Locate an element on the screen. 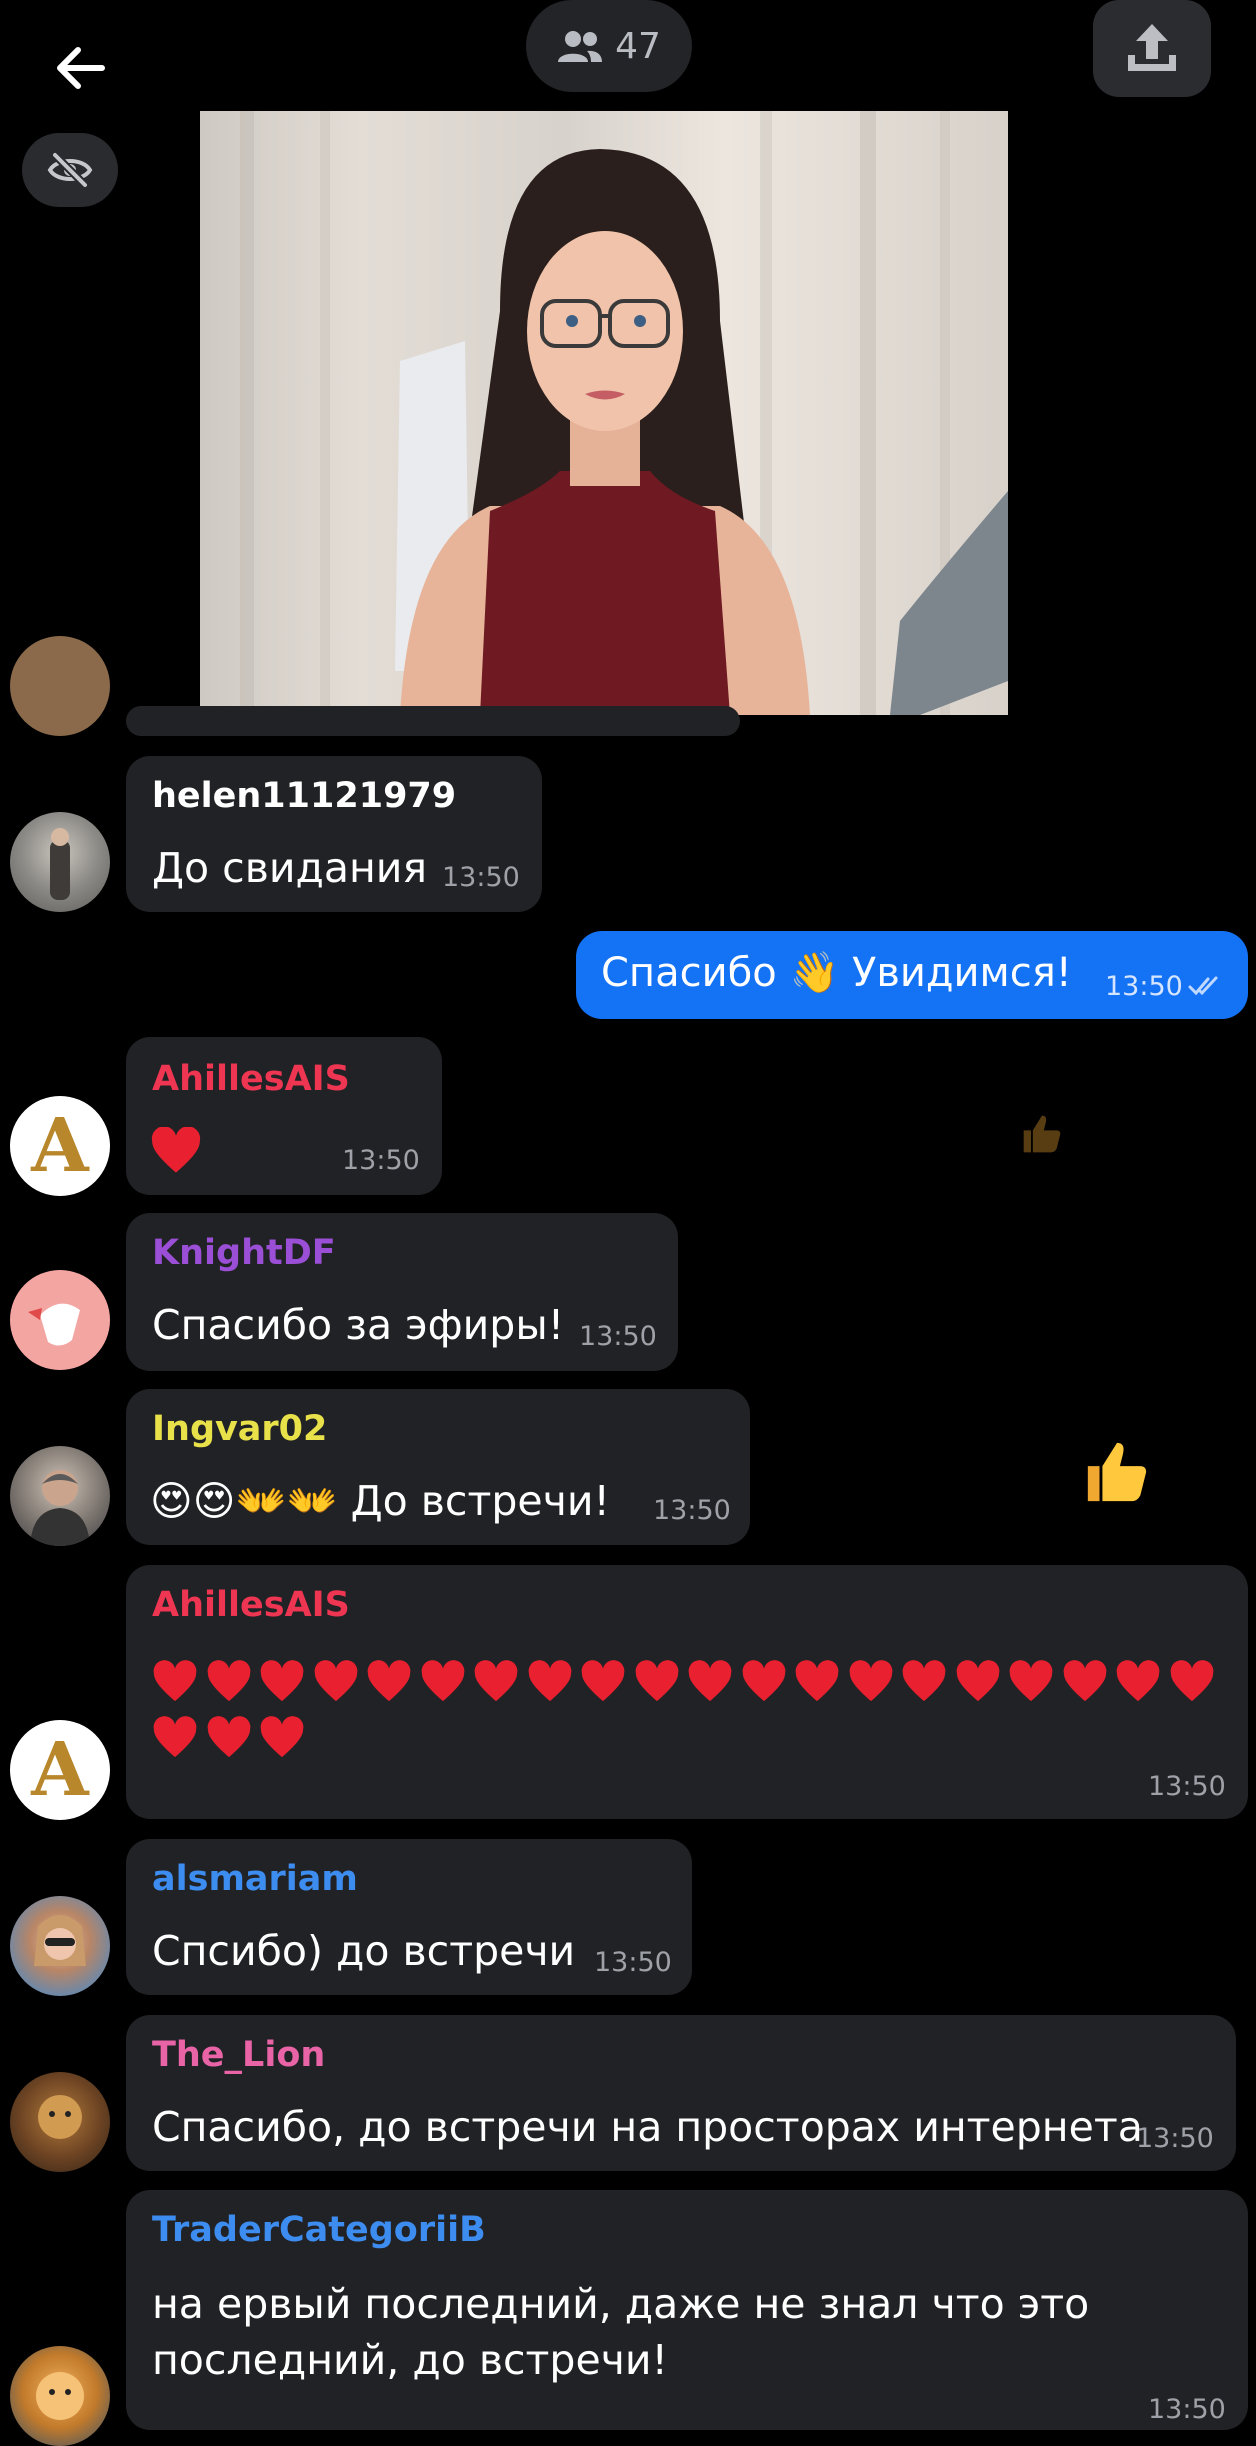 The width and height of the screenshot is (1256, 2446). avatar-helen11121979 is located at coordinates (60, 862).